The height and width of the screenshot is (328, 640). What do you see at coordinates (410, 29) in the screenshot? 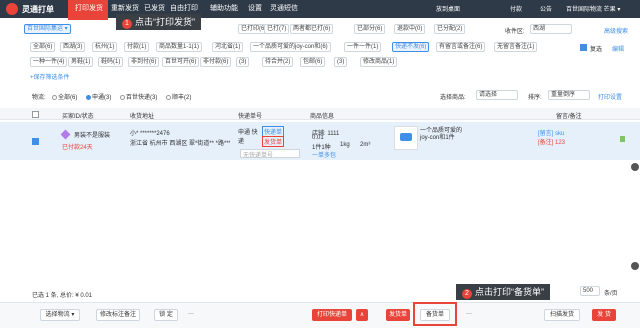
I see `filter-refund: 退款中(0)` at bounding box center [410, 29].